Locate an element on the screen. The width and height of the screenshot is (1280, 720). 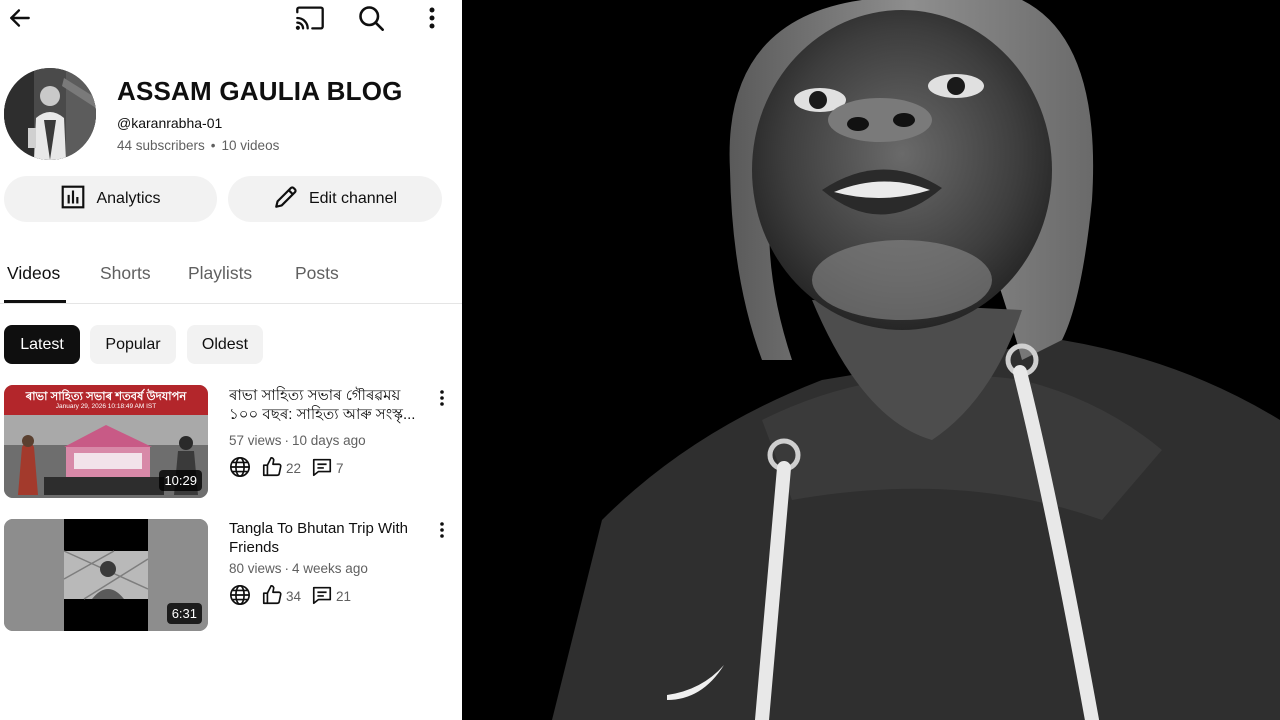
video-stats: 22 7 is located at coordinates (291, 468).